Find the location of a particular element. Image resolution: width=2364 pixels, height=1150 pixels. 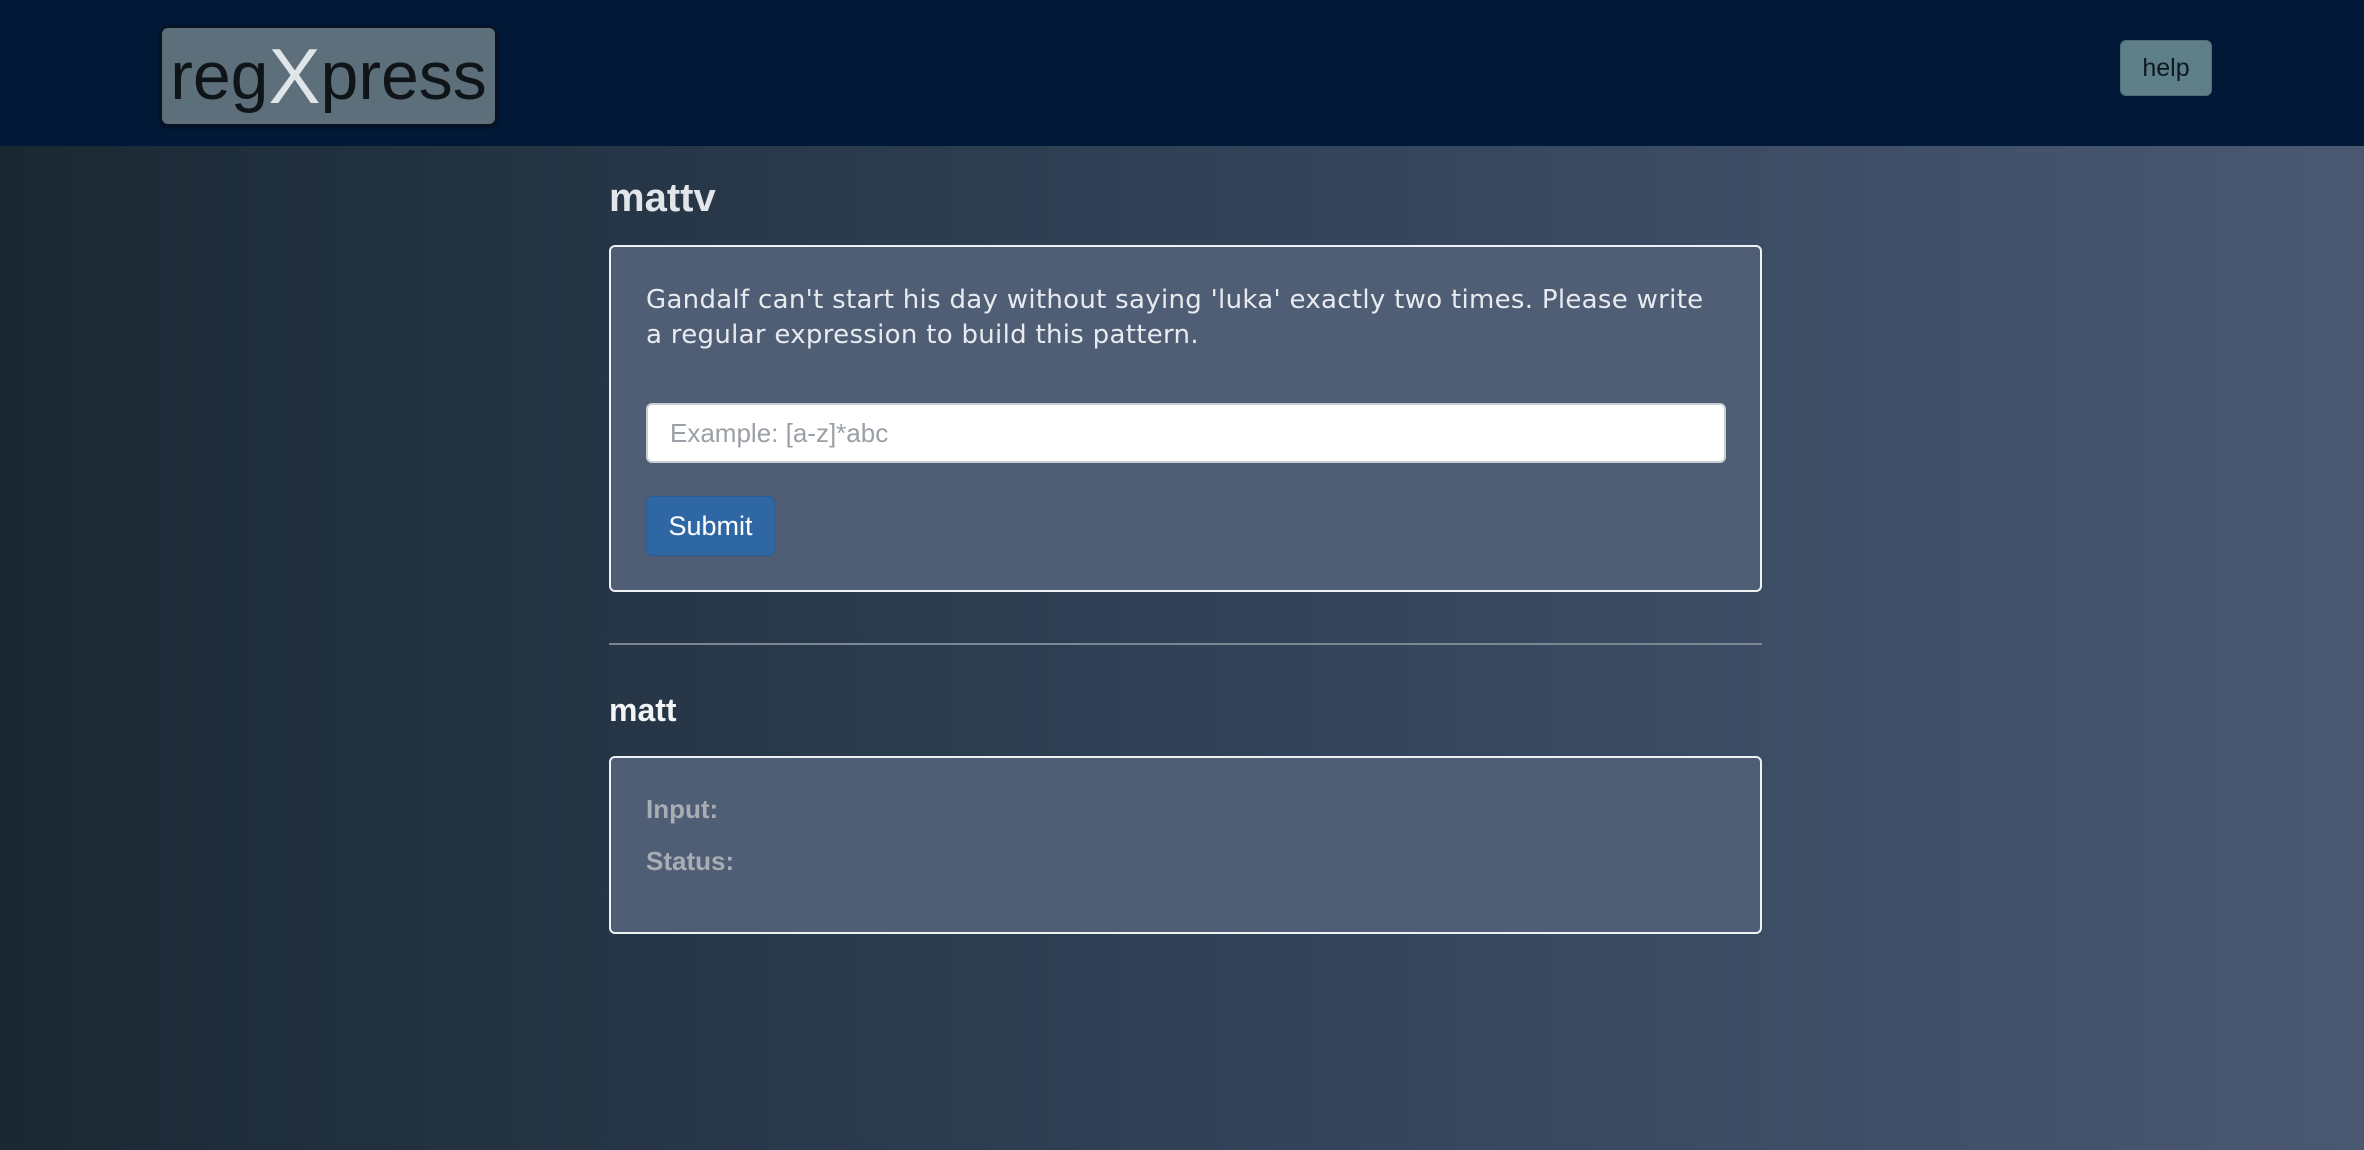

brand-text-suffix: press is located at coordinates (403, 76).